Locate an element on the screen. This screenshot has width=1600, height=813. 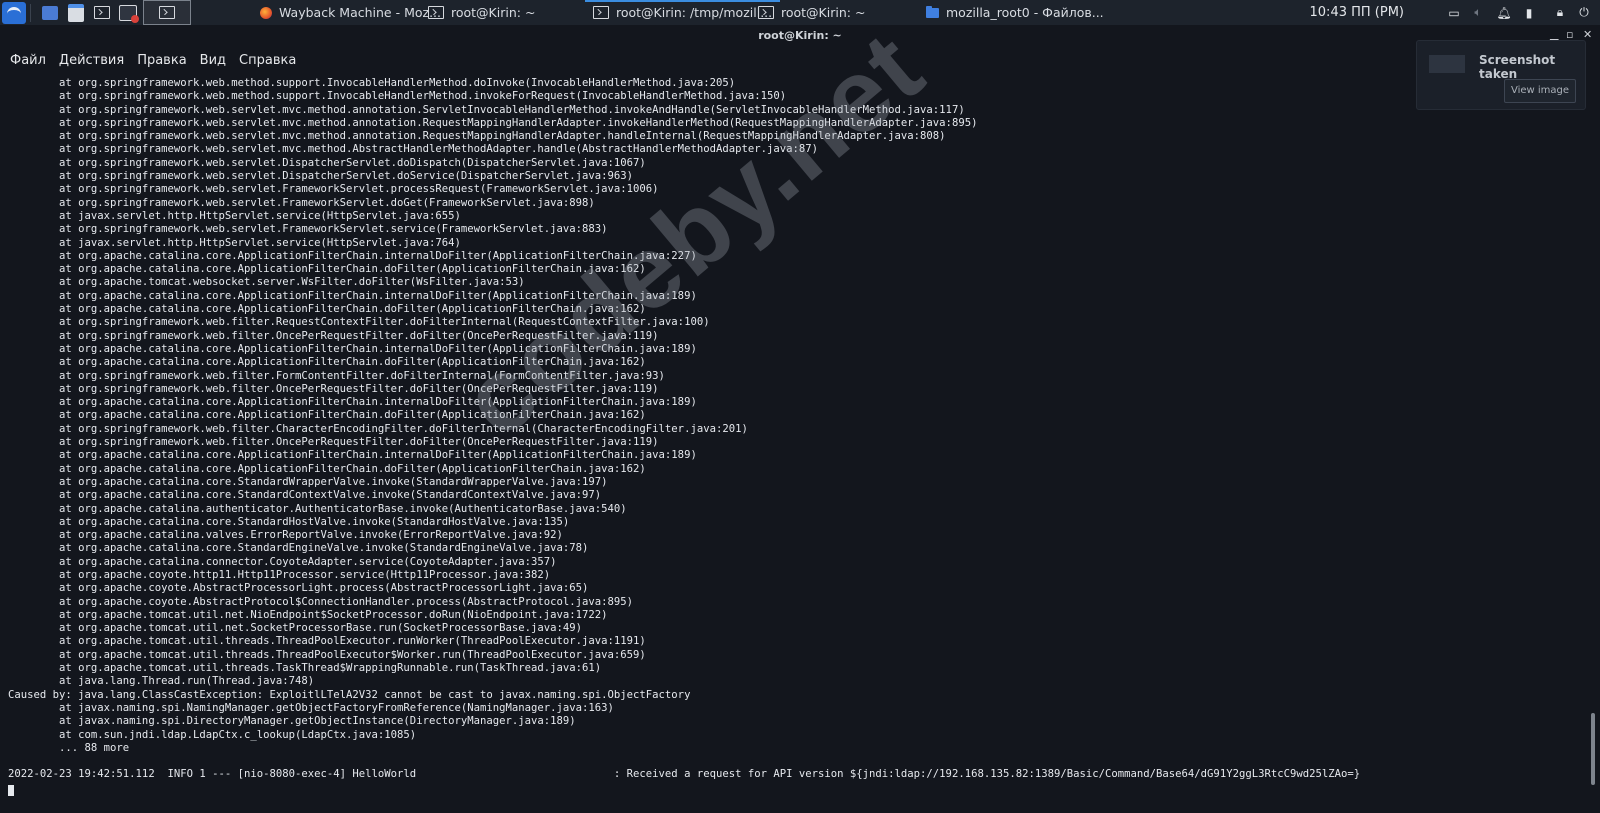
taskbar-separator is located at coordinates (30, 12).